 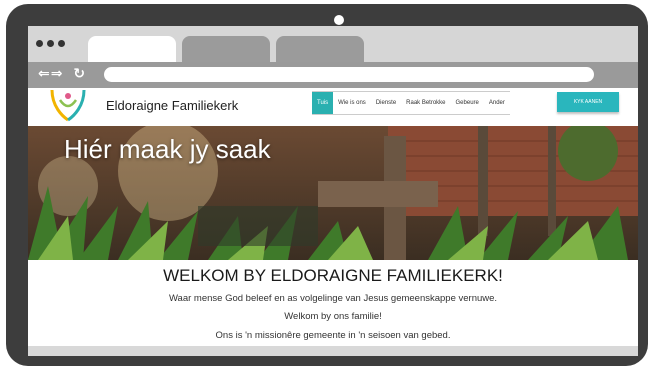 What do you see at coordinates (497, 103) in the screenshot?
I see `menu-item-ander: Ander` at bounding box center [497, 103].